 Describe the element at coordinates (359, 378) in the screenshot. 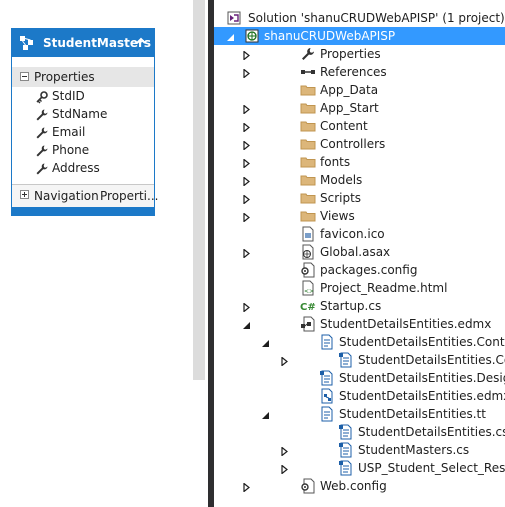

I see `tree-item-studentdetailsentities-designer-cs: StudentDetailsEntities.Designer.cs` at that location.